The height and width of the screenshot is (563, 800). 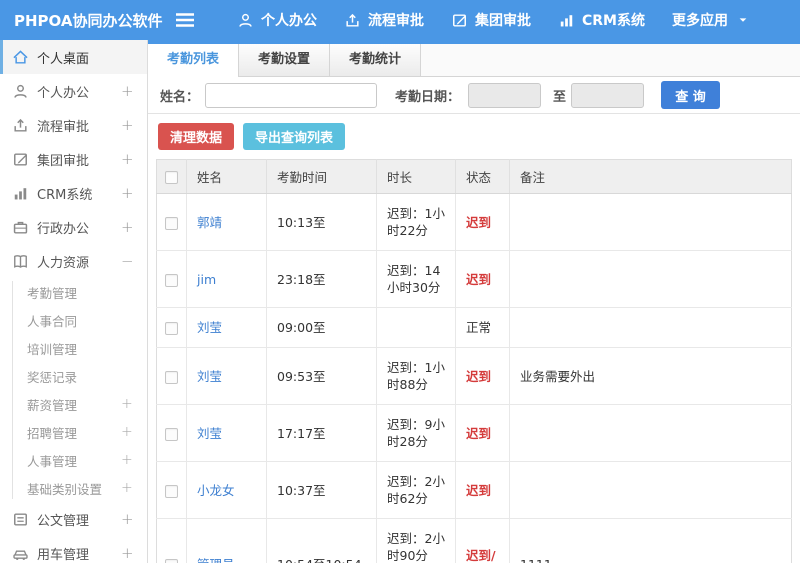 I want to click on duration-line: 迟到：14小时30分, so click(x=414, y=279).